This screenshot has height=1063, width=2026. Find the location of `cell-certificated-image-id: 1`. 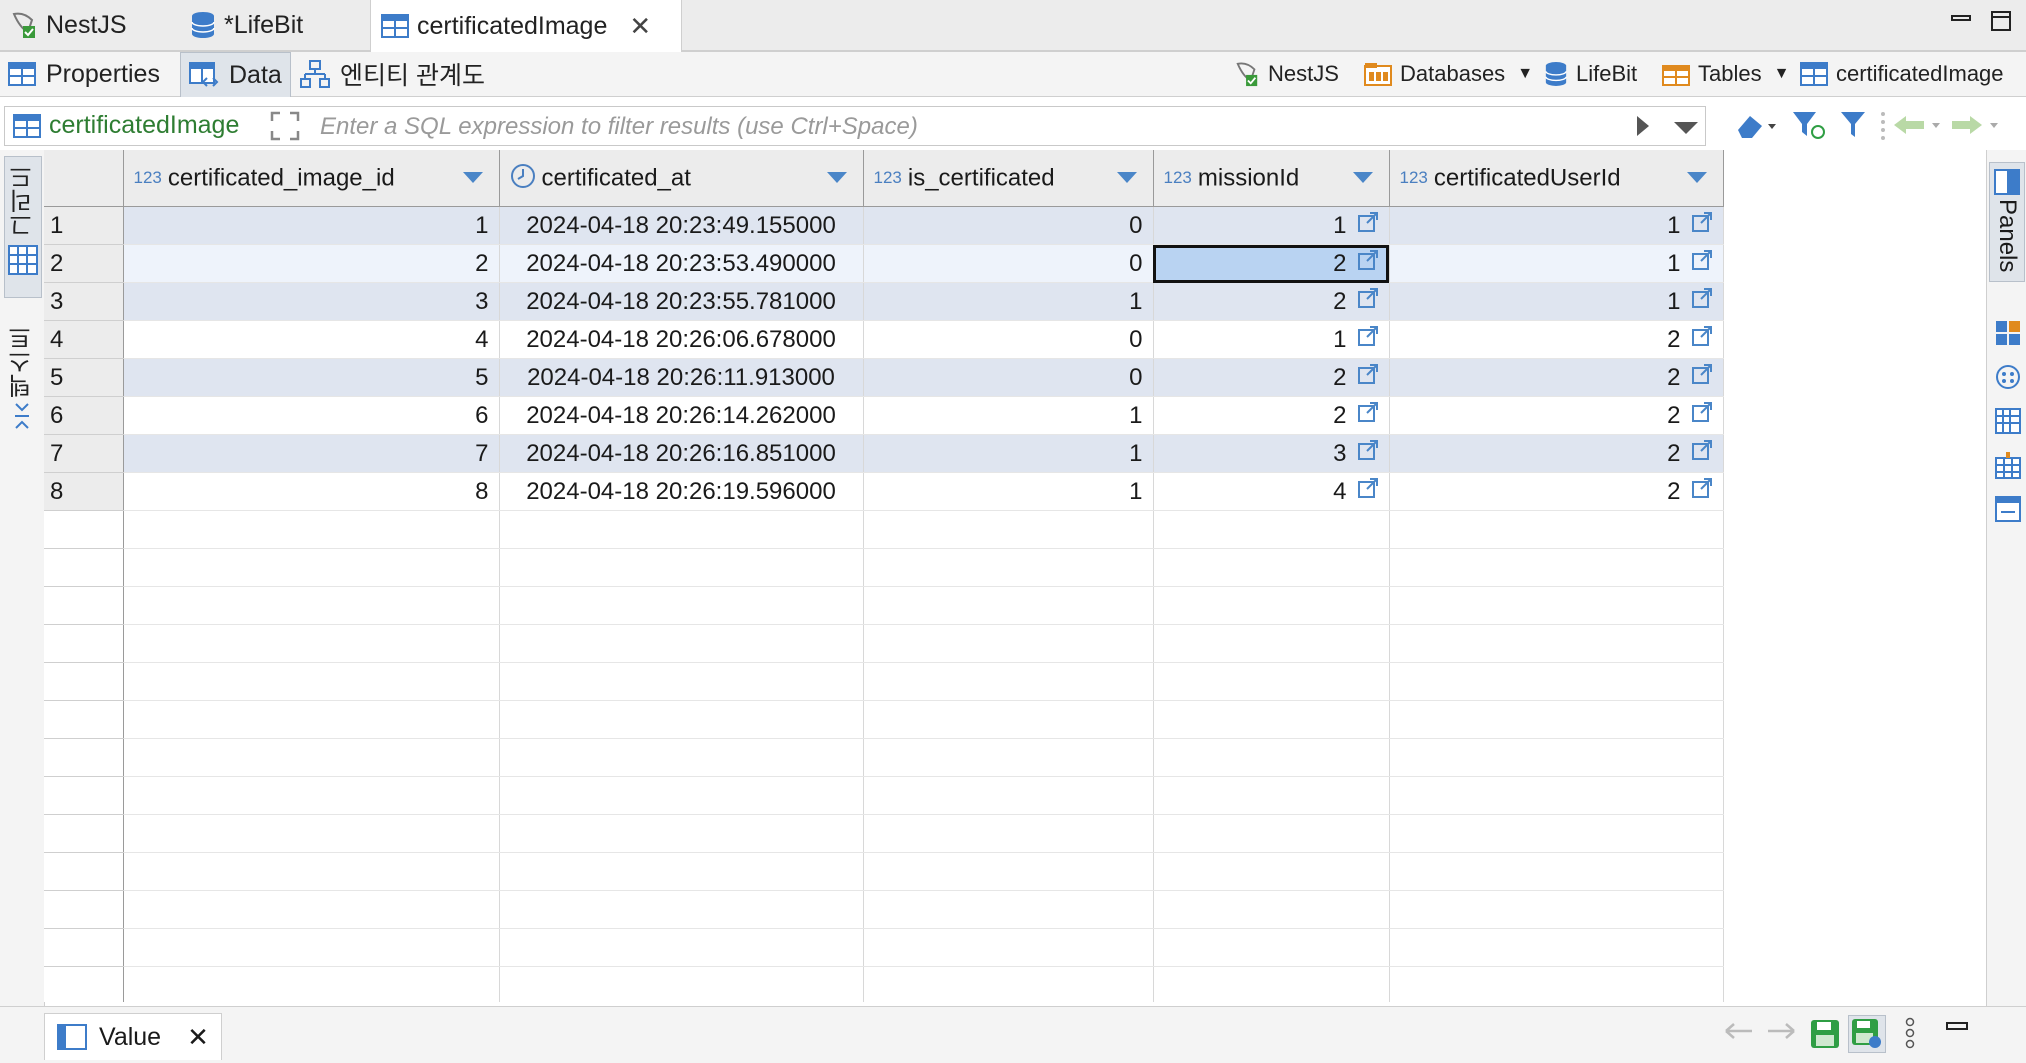

cell-certificated-image-id: 1 is located at coordinates (311, 225).